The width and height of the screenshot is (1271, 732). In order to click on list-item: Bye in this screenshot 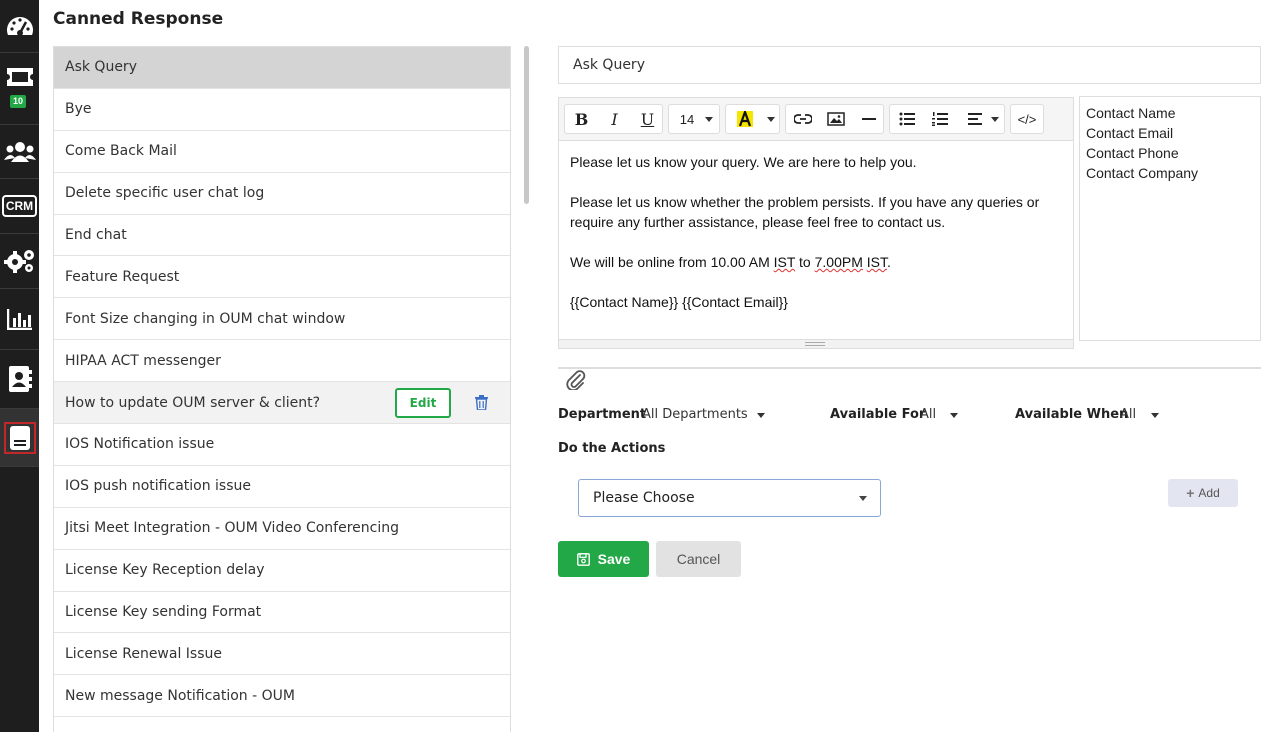, I will do `click(282, 110)`.